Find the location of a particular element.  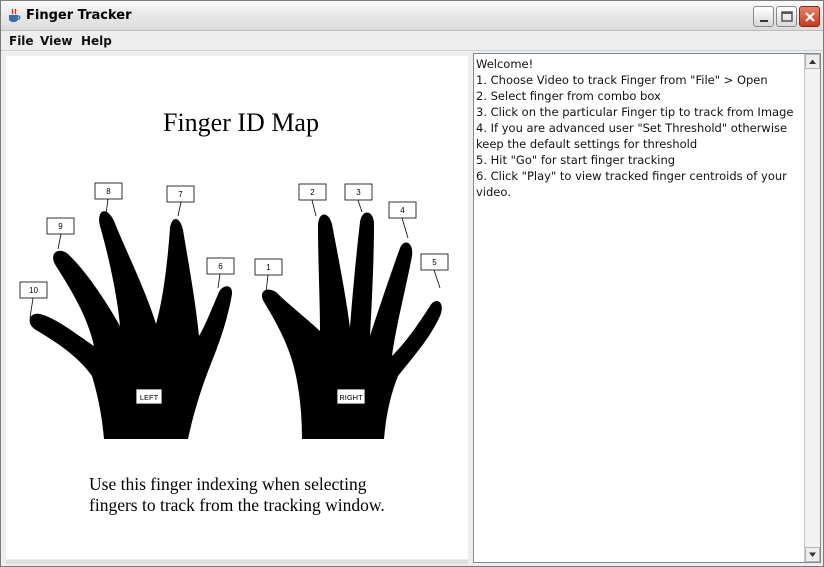

menu-bar: File View Help is located at coordinates (412, 41).